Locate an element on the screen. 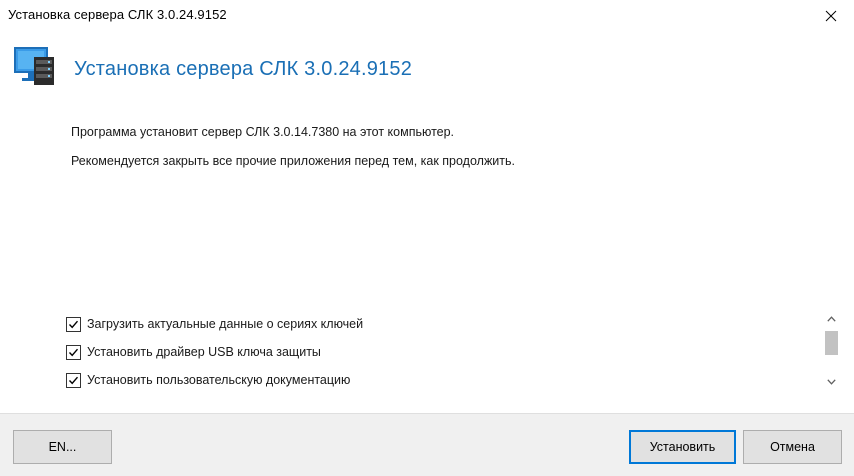 The image size is (854, 476). footer-bar: EN... Установить Отмена is located at coordinates (427, 444).